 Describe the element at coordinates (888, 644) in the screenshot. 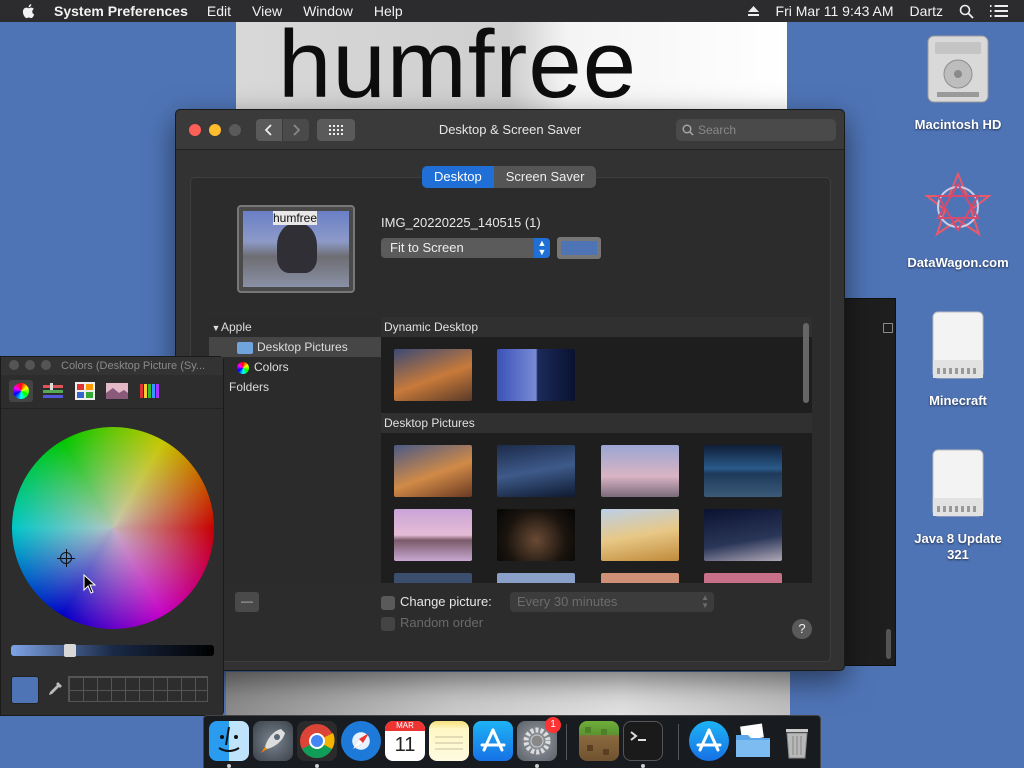

I see `scrollbar` at that location.